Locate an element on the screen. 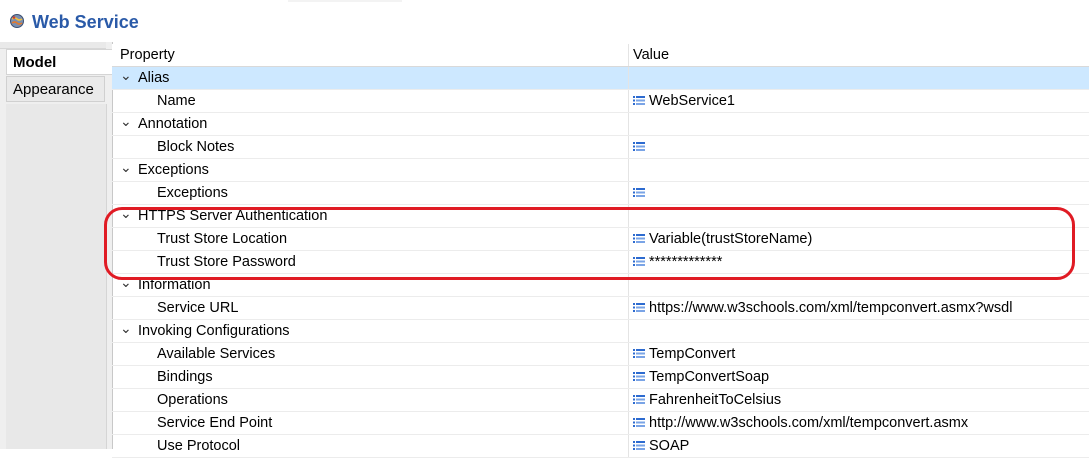 Image resolution: width=1089 pixels, height=458 pixels. tab-panel-edge is located at coordinates (53, 45).